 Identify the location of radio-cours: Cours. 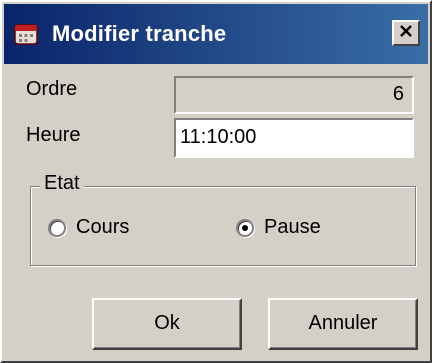
(88, 227).